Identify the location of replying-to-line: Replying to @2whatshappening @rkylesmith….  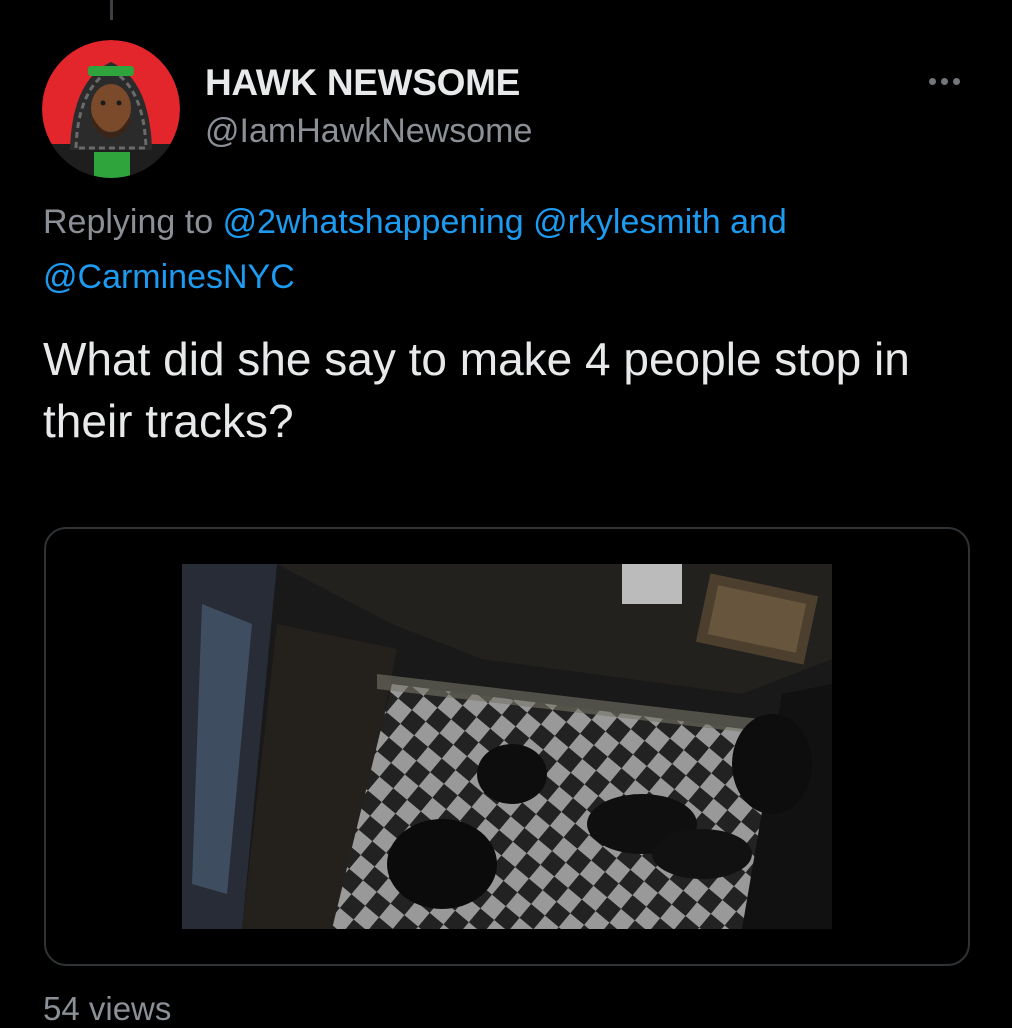
(513, 250).